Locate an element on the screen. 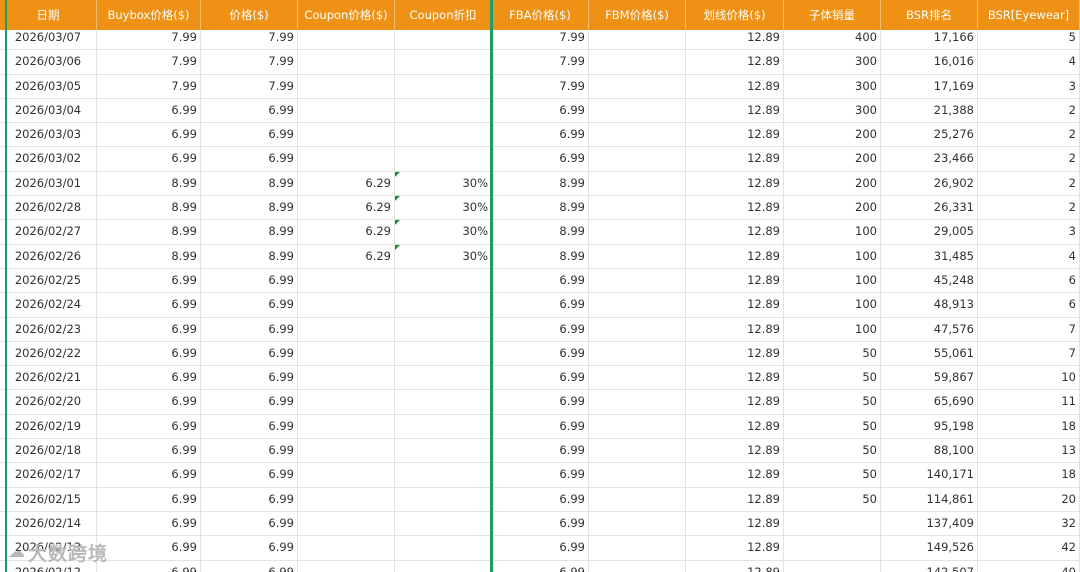  cell-bsr-eyewear: 6 is located at coordinates (1029, 280).